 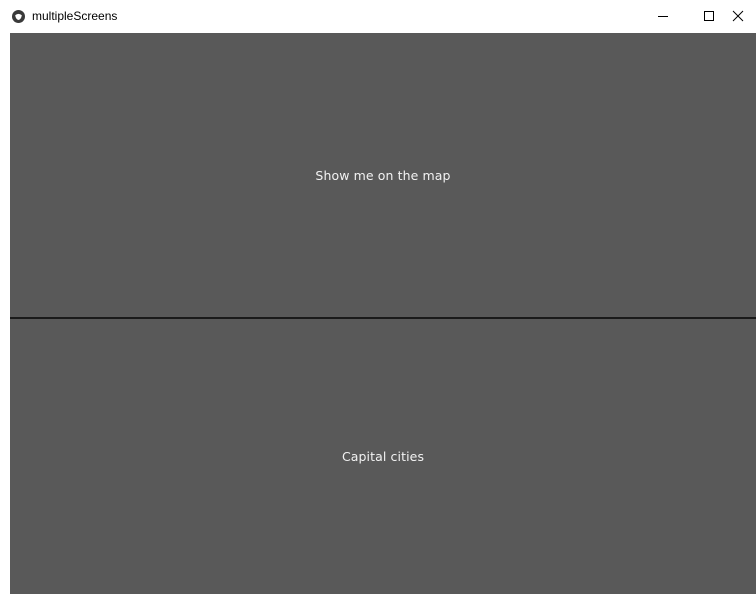 I want to click on app-logo-icon, so click(x=18, y=16).